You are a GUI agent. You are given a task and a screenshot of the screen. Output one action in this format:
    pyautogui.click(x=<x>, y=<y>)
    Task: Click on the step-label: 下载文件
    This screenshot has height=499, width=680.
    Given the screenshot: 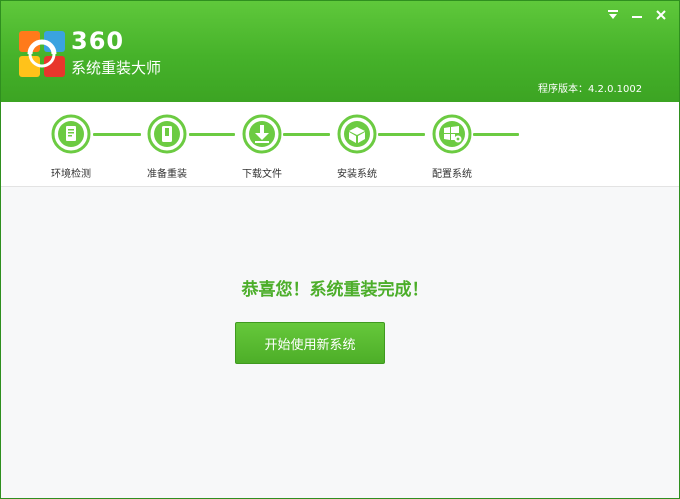 What is the action you would take?
    pyautogui.click(x=262, y=174)
    